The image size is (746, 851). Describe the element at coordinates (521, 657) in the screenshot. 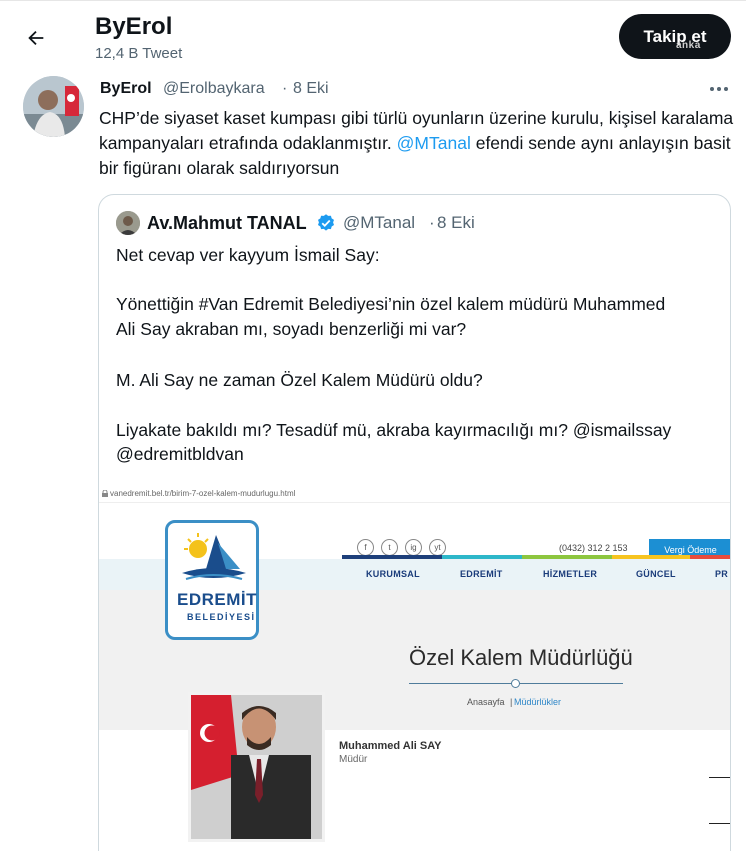

I see `site-page-heading: Özel Kalem Müdürlüğü` at that location.